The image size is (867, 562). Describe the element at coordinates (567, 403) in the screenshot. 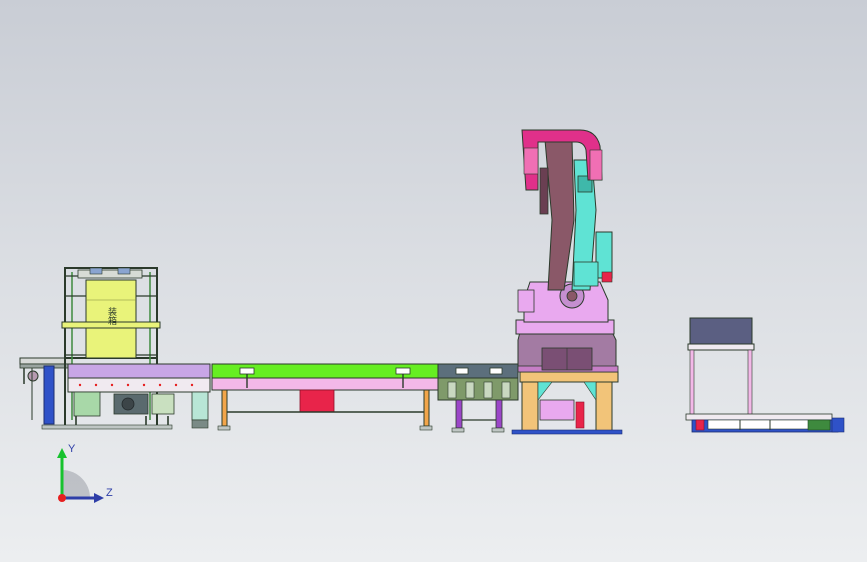

I see `robot-pedestal` at that location.